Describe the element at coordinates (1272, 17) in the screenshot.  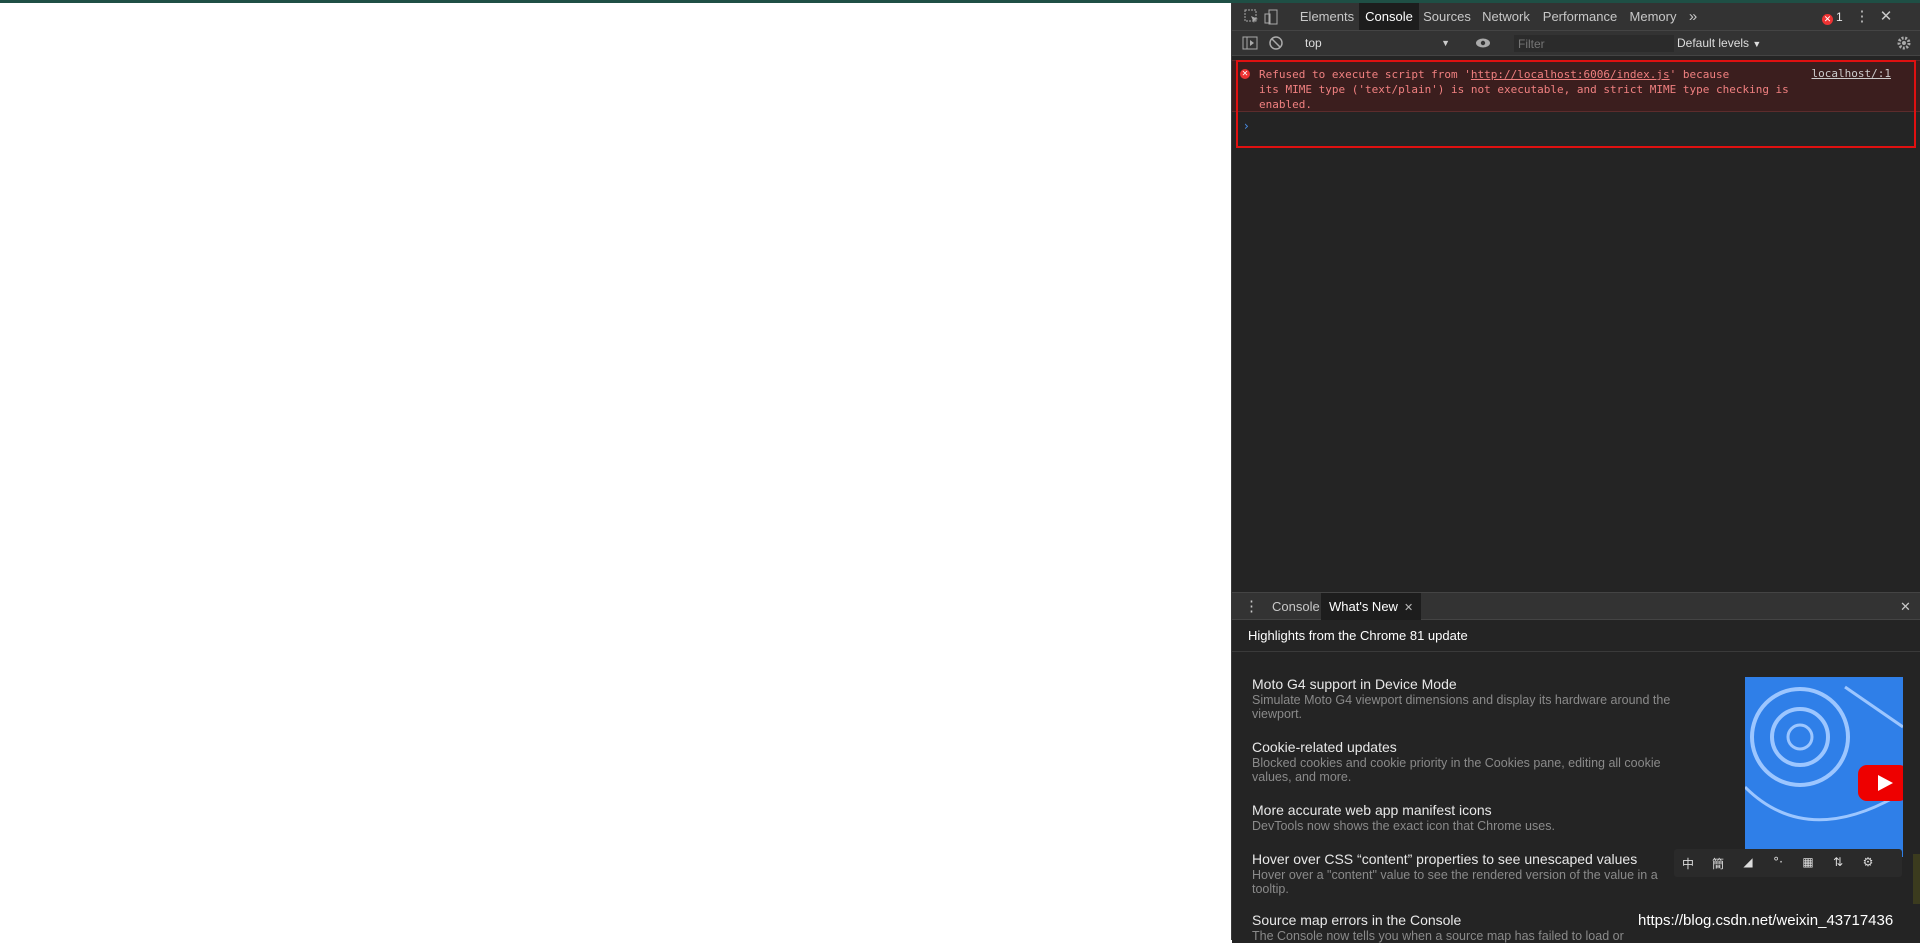
I see `device-toolbar-icon` at that location.